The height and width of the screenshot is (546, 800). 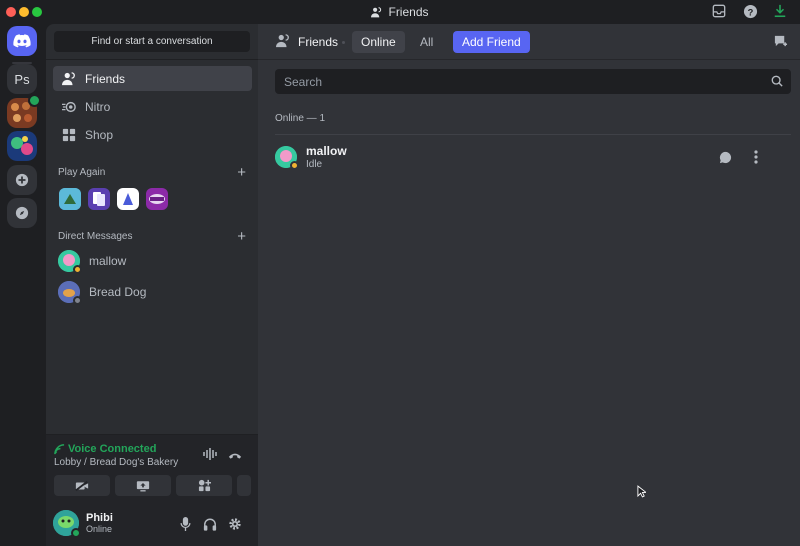 I want to click on signal-icon, so click(x=59, y=450).